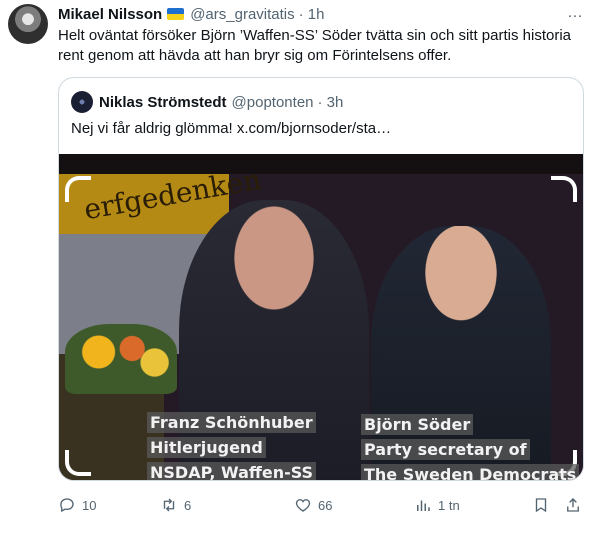 The image size is (600, 533). I want to click on views-icon, so click(423, 505).